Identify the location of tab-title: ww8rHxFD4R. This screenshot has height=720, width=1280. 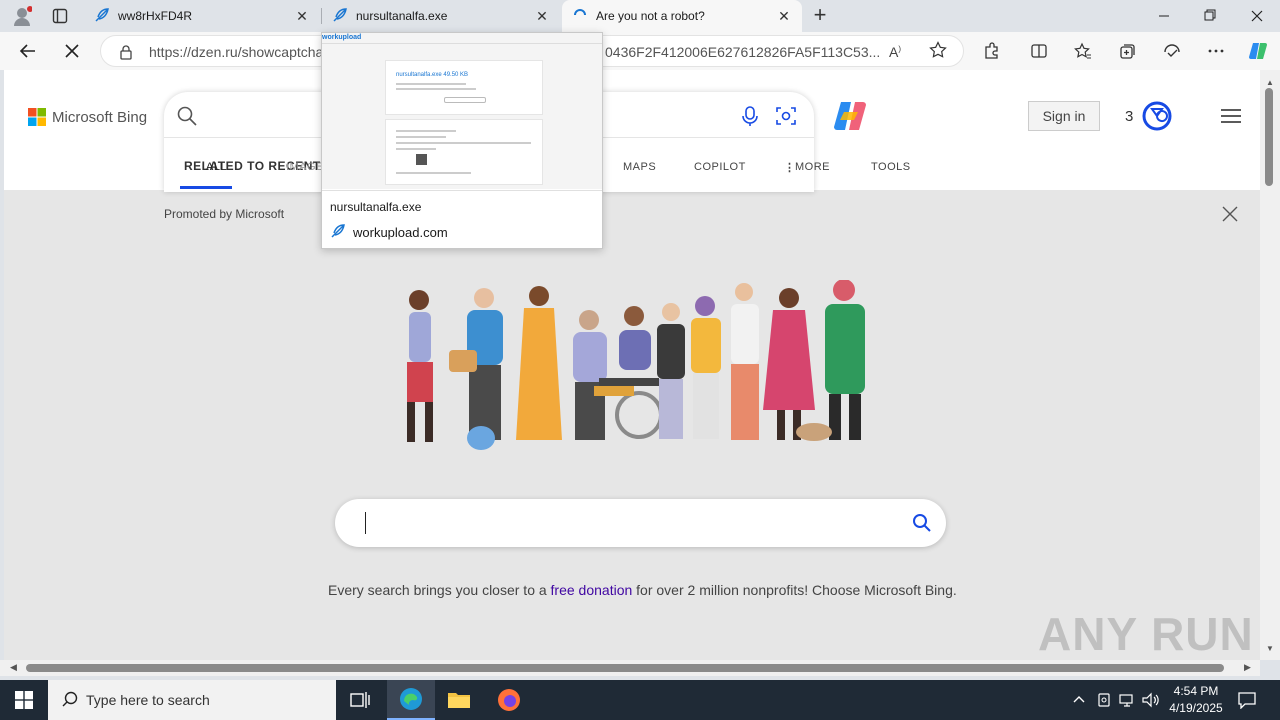
(155, 16).